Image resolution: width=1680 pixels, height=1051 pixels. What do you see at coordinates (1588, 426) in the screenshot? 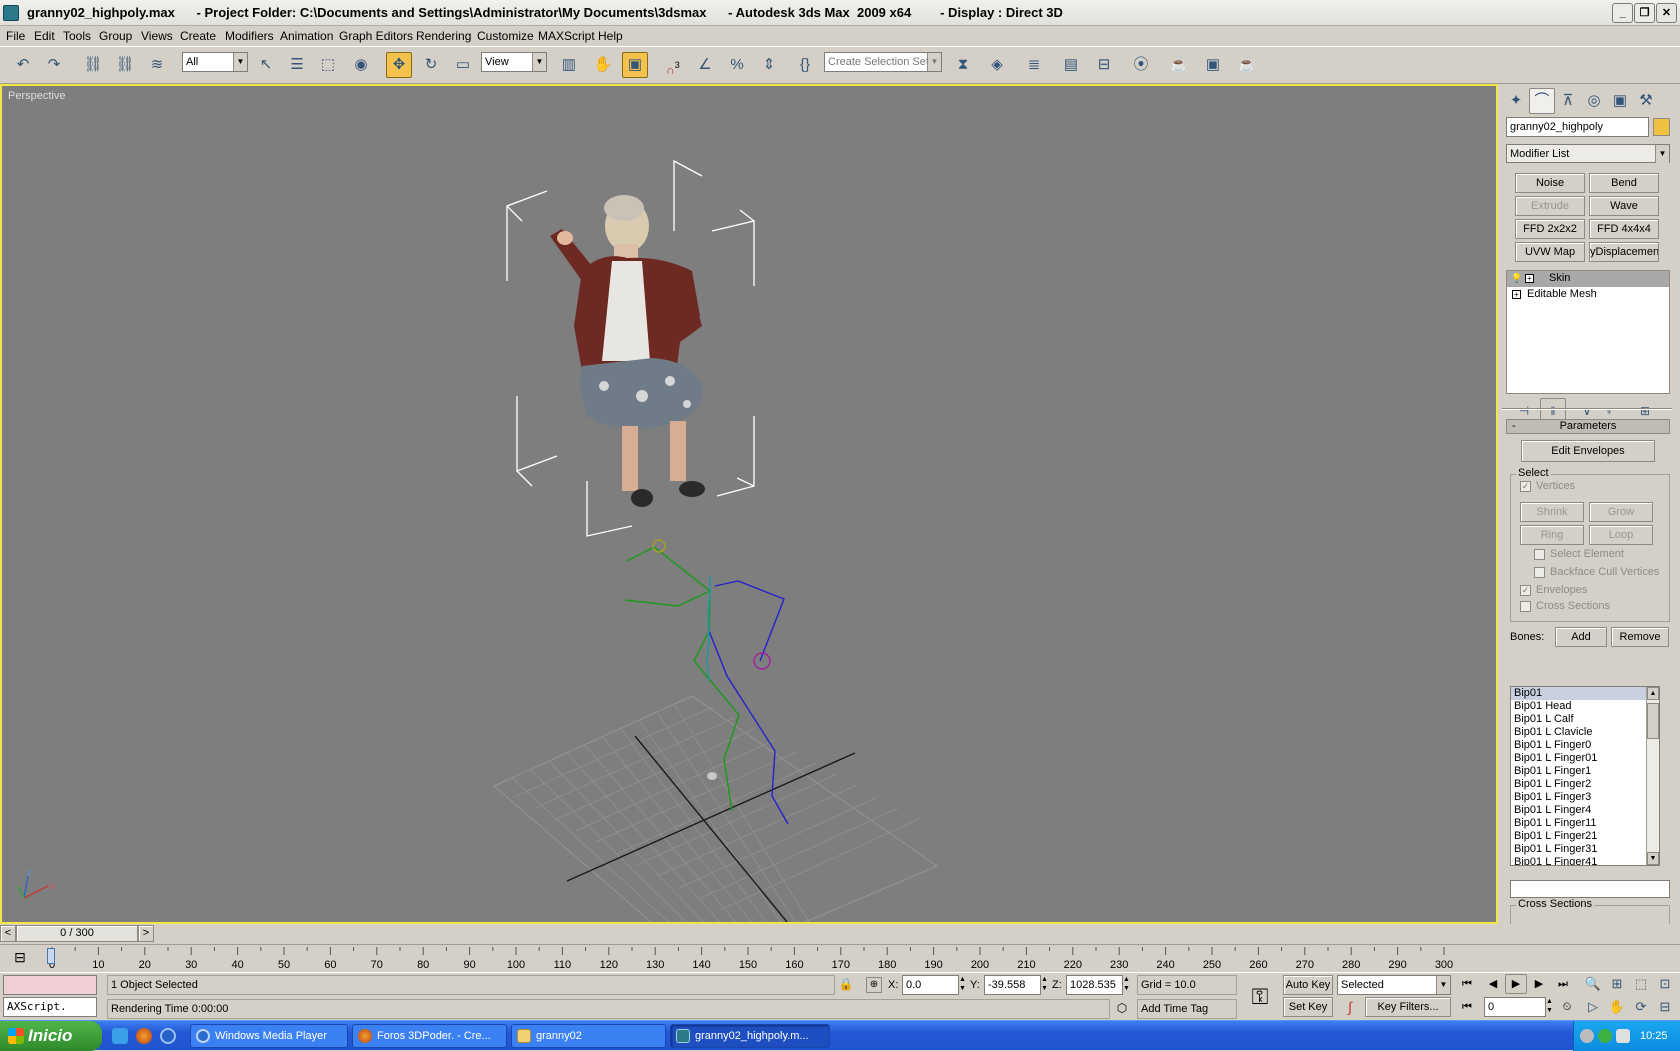
I see `parameters-rollout-header: - Parameters` at bounding box center [1588, 426].